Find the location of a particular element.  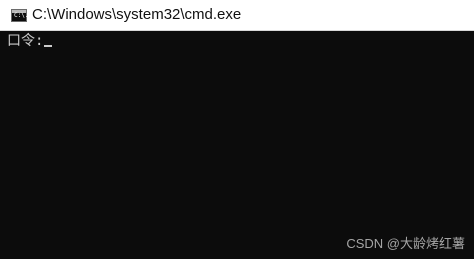

password-prompt-label: 口令: is located at coordinates (25, 41).